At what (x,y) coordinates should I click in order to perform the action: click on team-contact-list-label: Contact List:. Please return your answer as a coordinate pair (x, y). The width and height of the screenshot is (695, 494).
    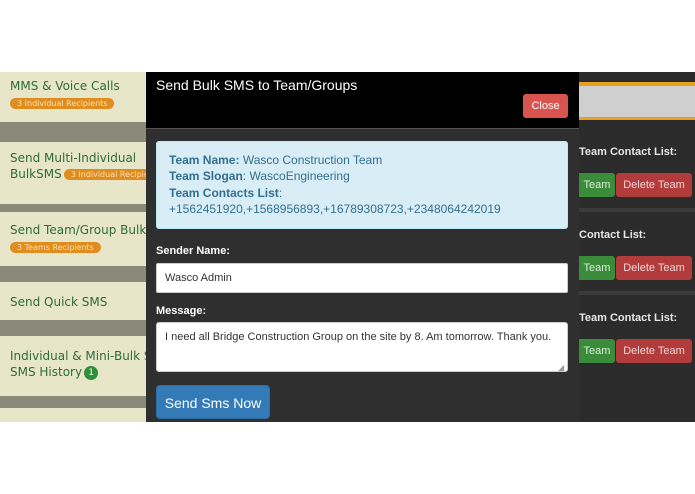
    Looking at the image, I should click on (613, 235).